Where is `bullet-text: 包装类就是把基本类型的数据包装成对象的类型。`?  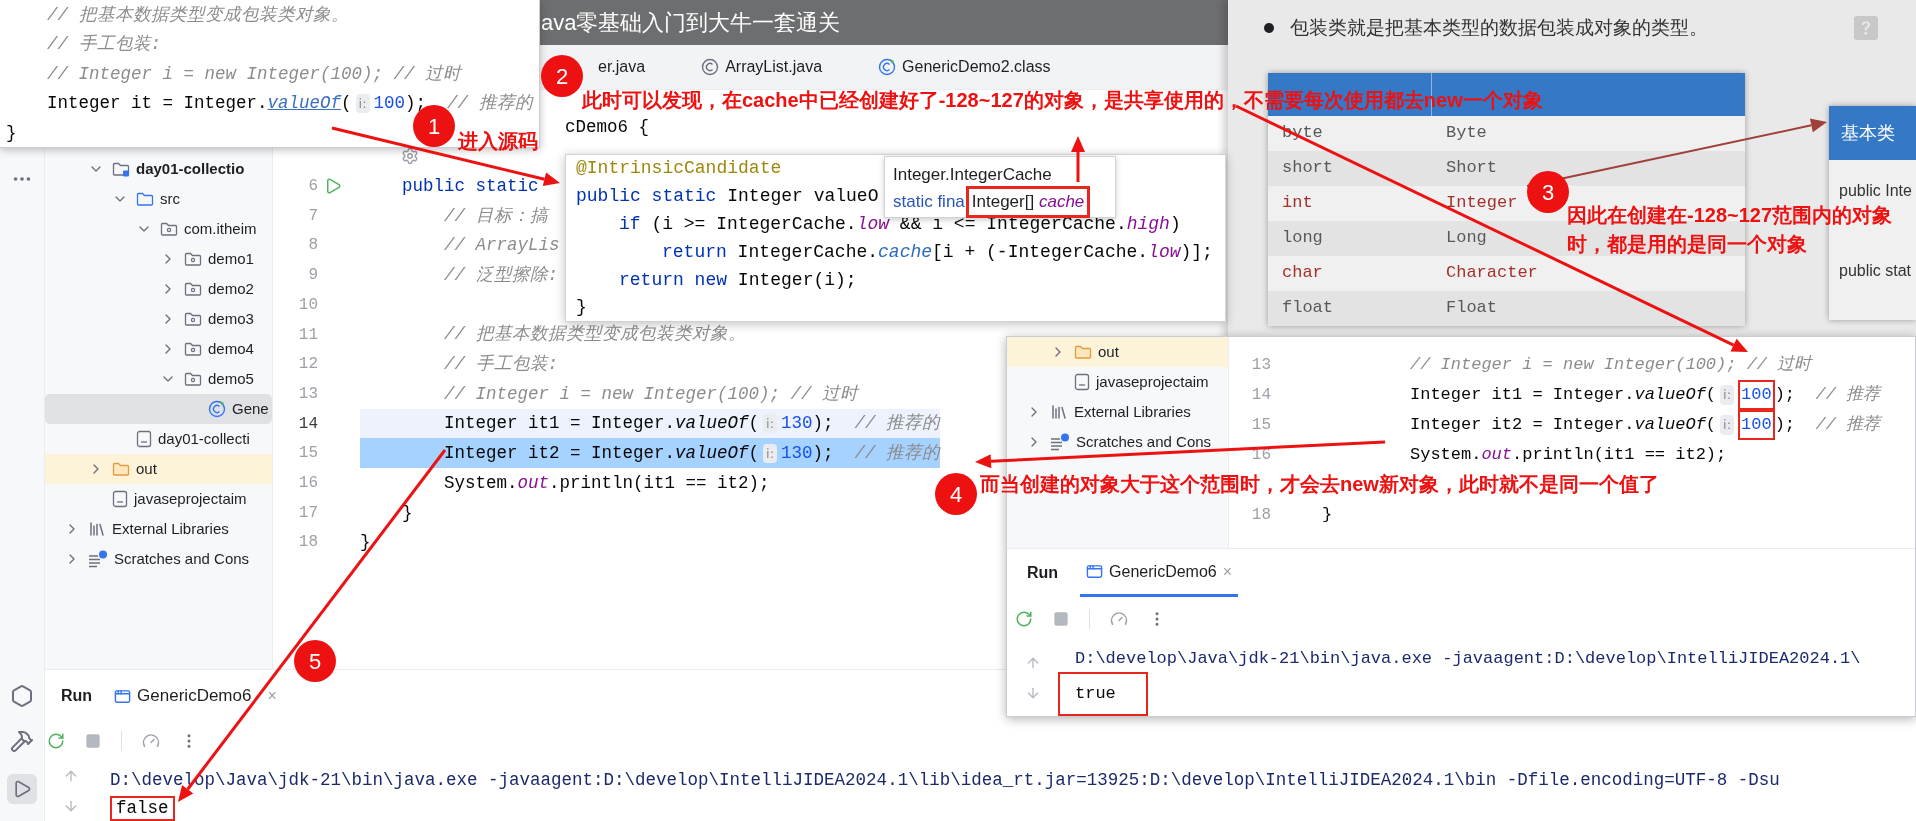
bullet-text: 包装类就是把基本类型的数据包装成对象的类型。 is located at coordinates (1499, 28).